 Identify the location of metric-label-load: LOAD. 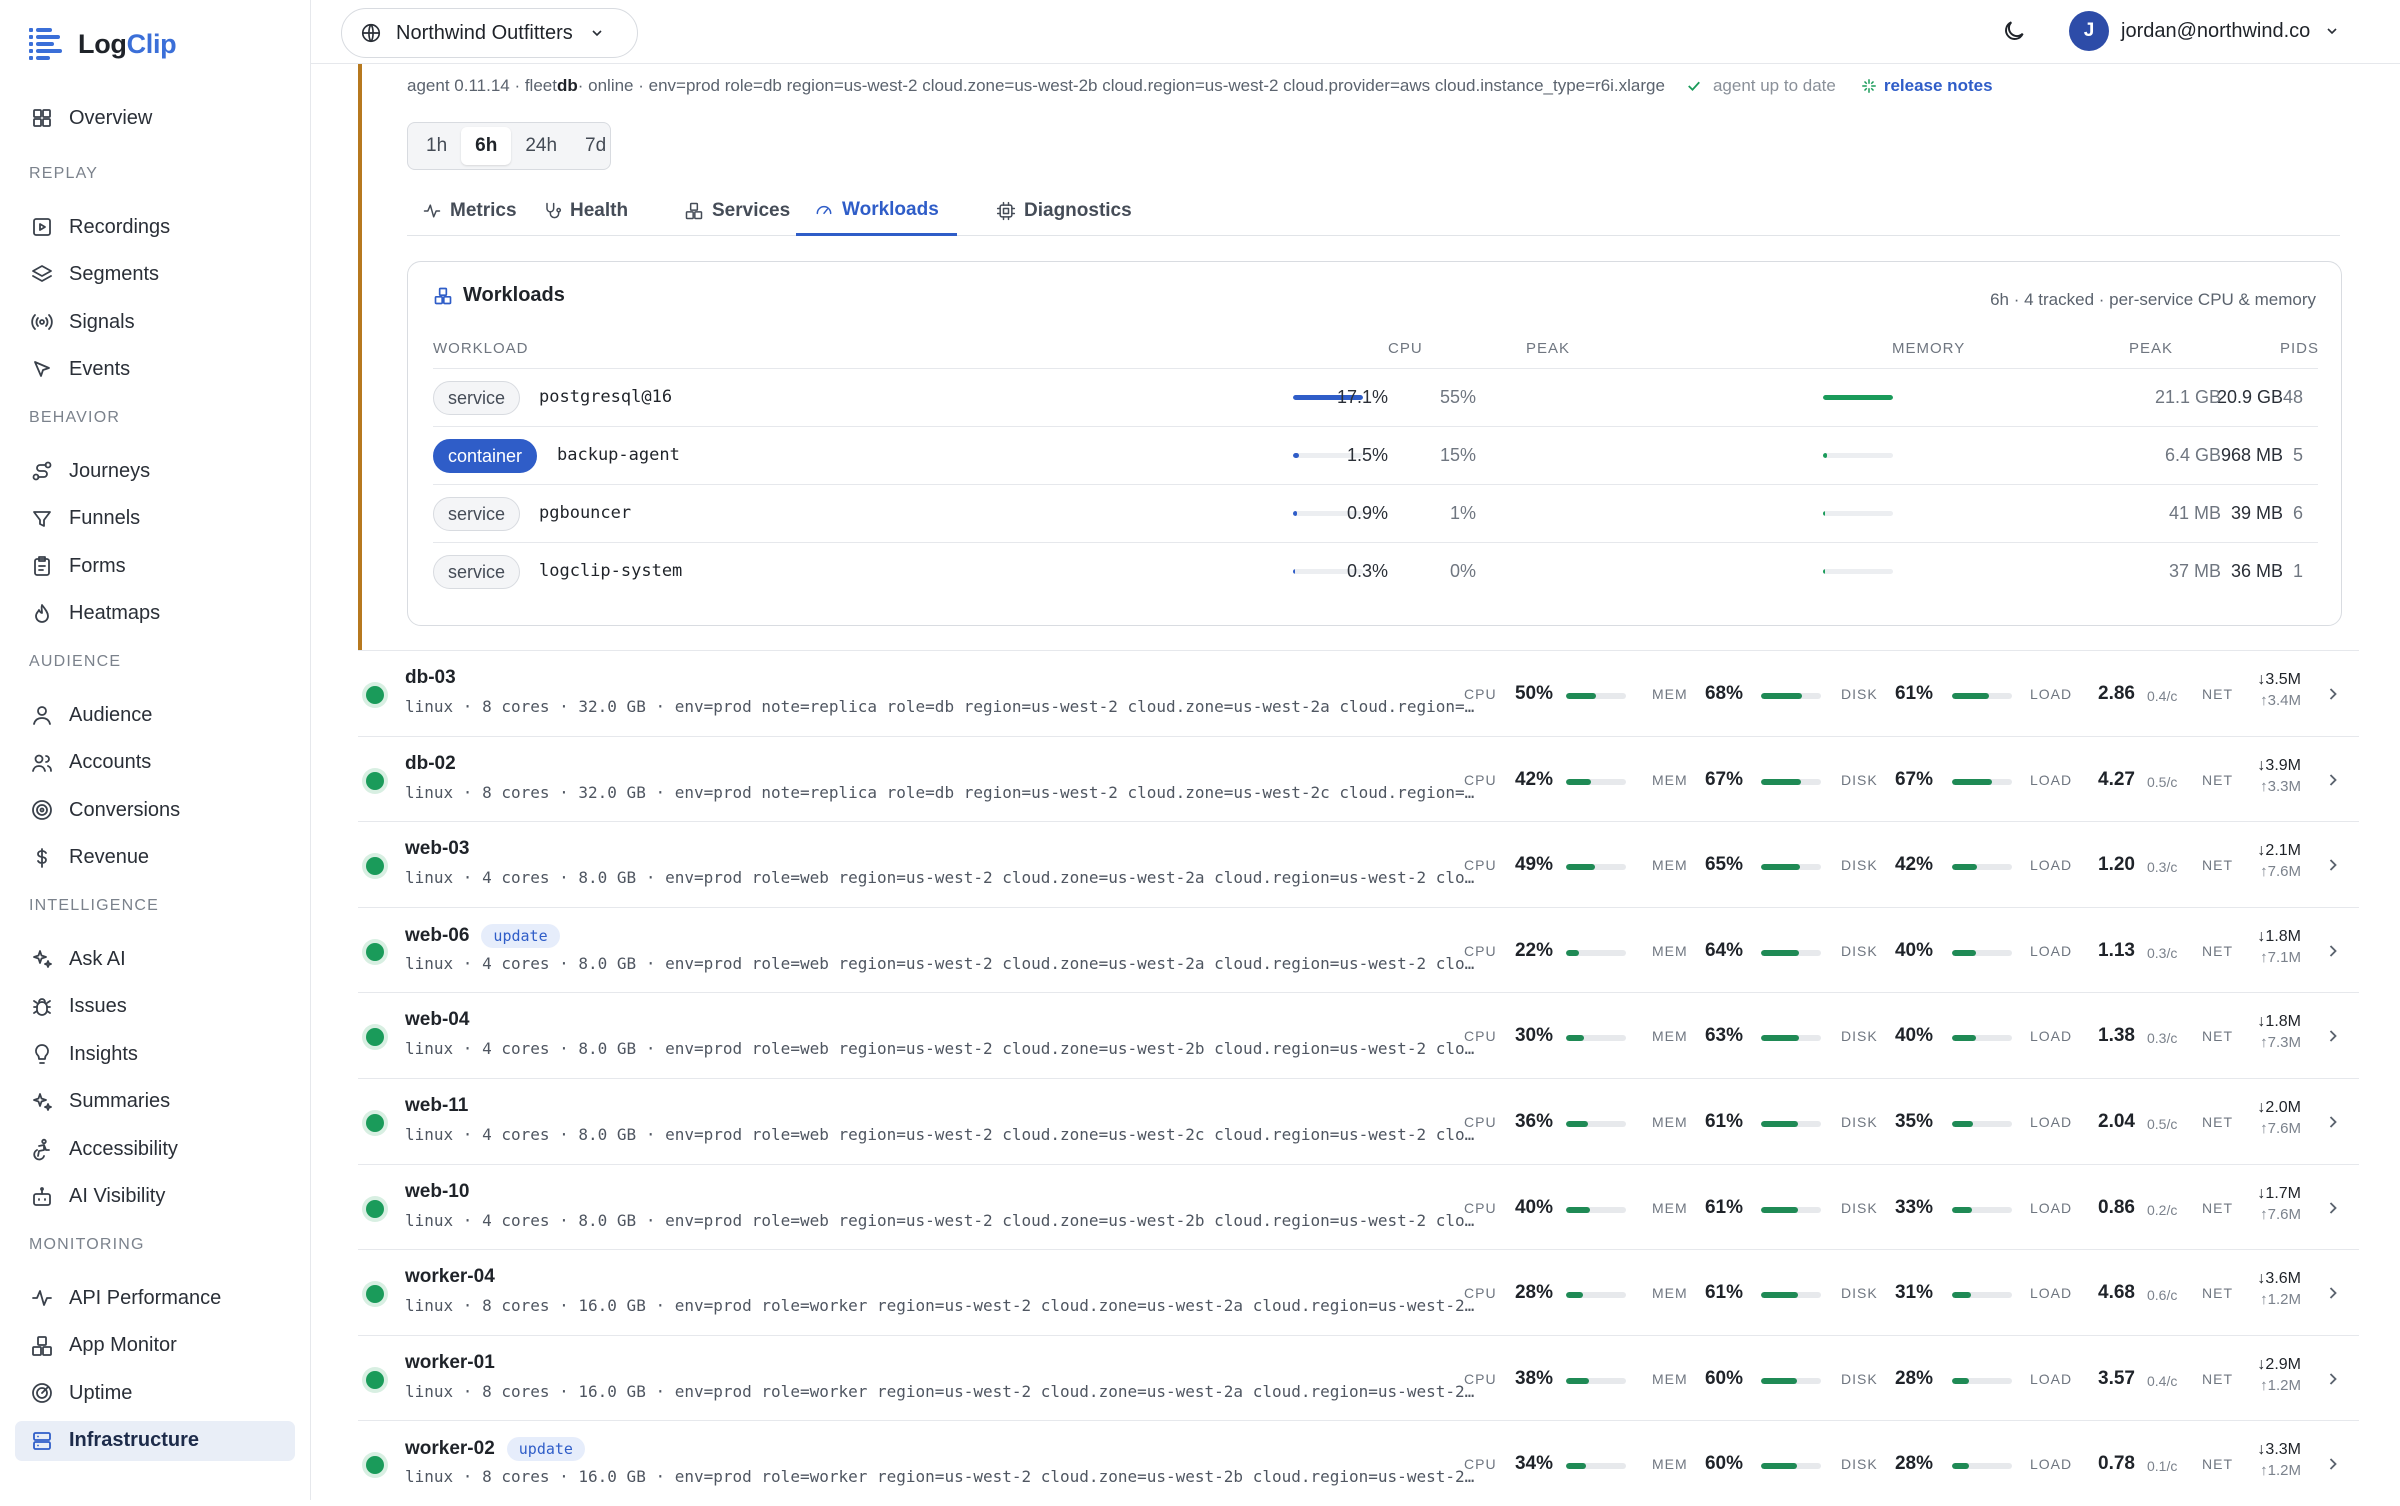
(2051, 779).